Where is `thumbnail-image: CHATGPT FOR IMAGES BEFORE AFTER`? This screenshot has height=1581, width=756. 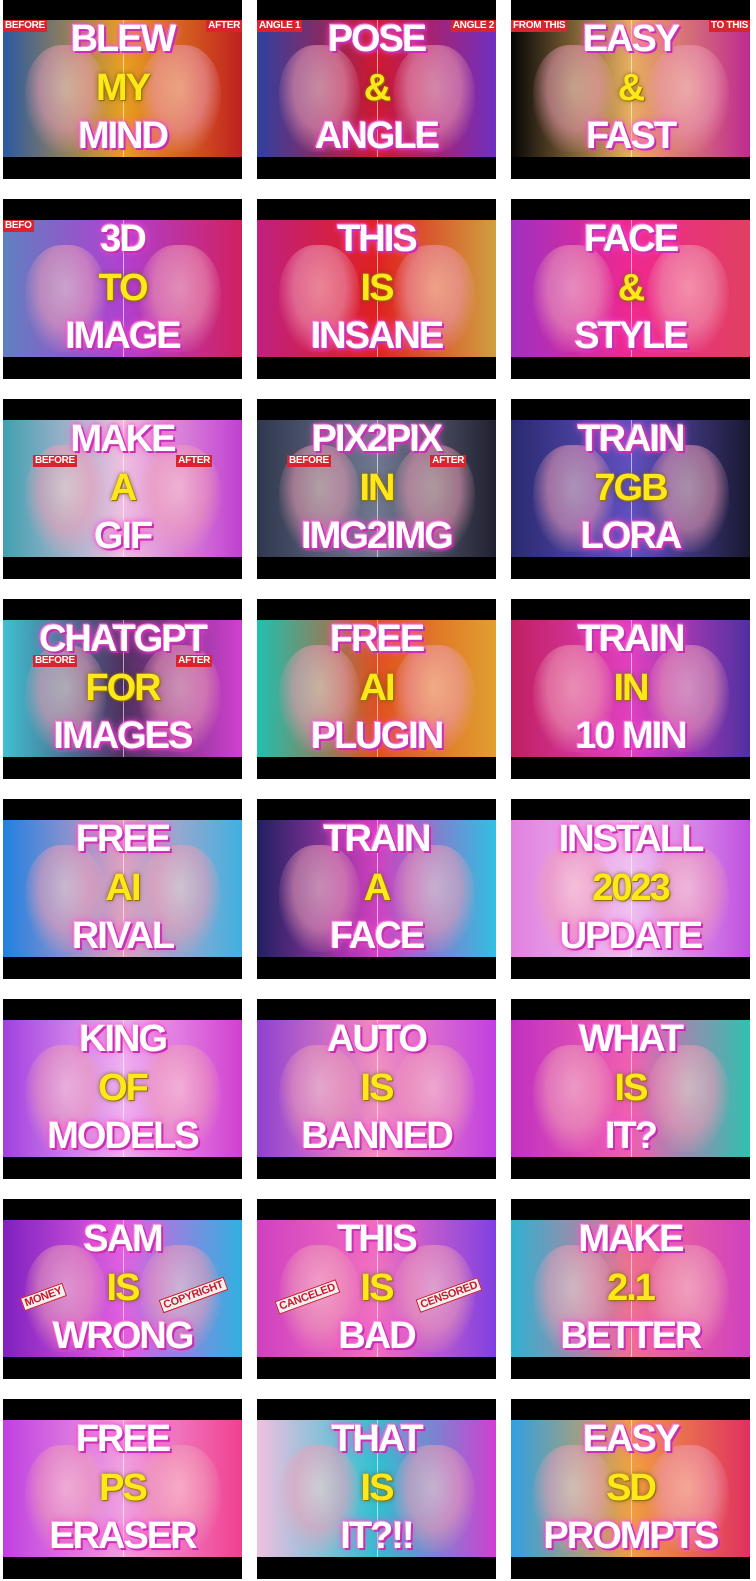
thumbnail-image: CHATGPT FOR IMAGES BEFORE AFTER is located at coordinates (122, 688).